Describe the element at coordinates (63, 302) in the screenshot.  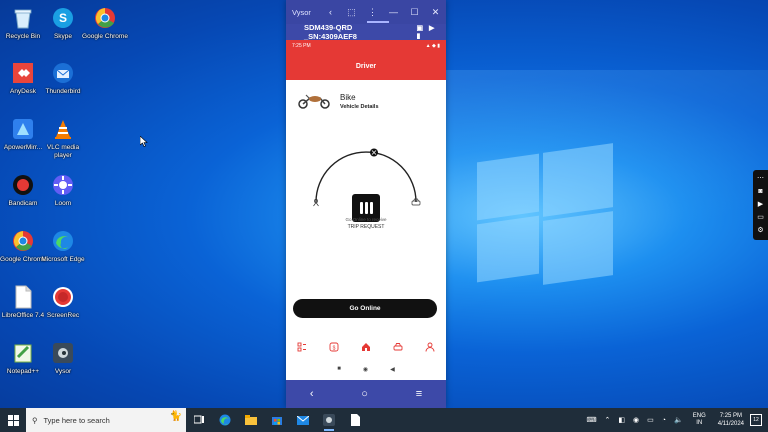
I see `desktop-icon-screenrec: ScreenRec` at that location.